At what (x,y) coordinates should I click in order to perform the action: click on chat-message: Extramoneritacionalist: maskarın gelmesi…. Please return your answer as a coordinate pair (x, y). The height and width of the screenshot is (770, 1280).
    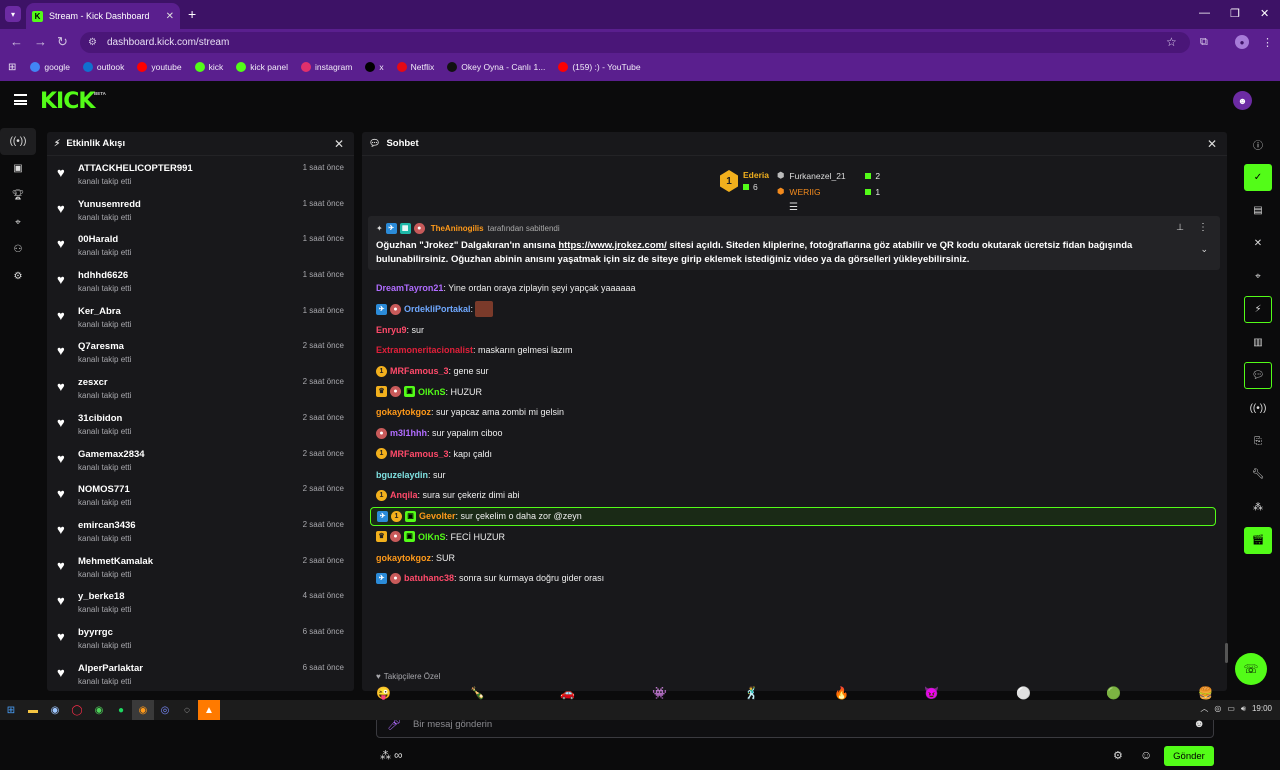
    Looking at the image, I should click on (796, 350).